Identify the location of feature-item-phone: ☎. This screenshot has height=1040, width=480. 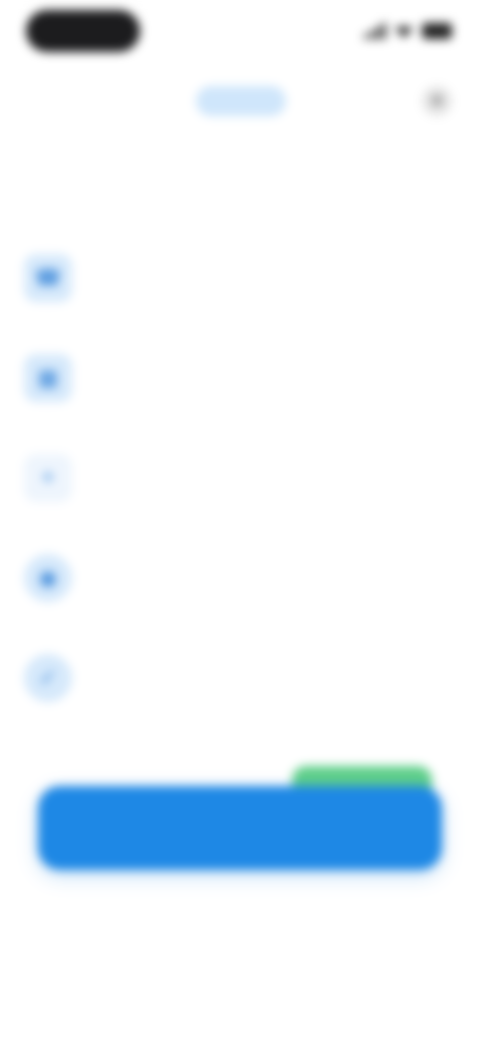
(240, 278).